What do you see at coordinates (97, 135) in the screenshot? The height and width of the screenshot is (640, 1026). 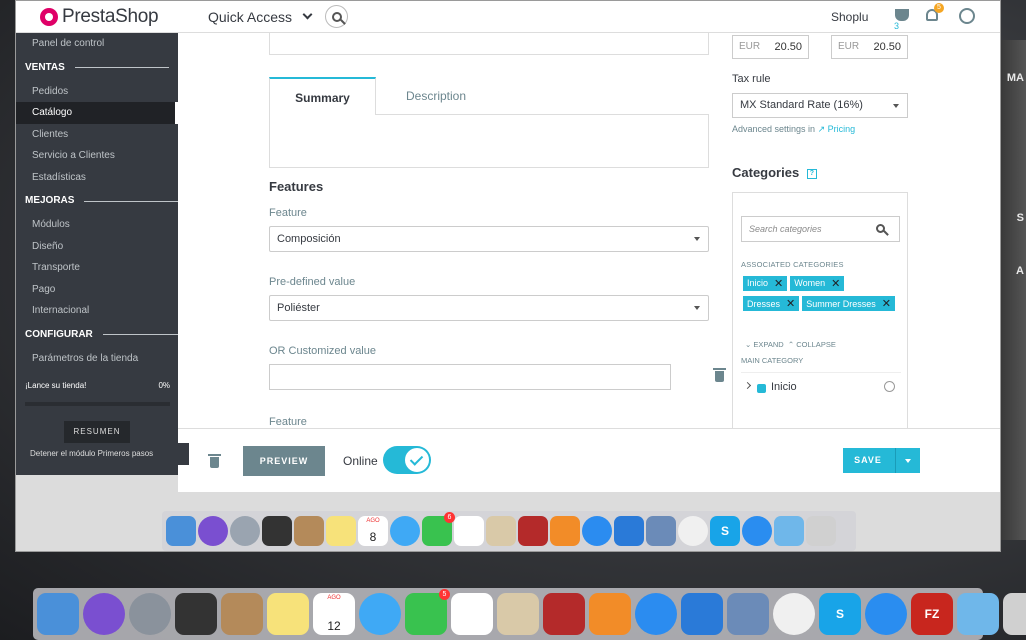 I see `sidebar-item: Clientes` at bounding box center [97, 135].